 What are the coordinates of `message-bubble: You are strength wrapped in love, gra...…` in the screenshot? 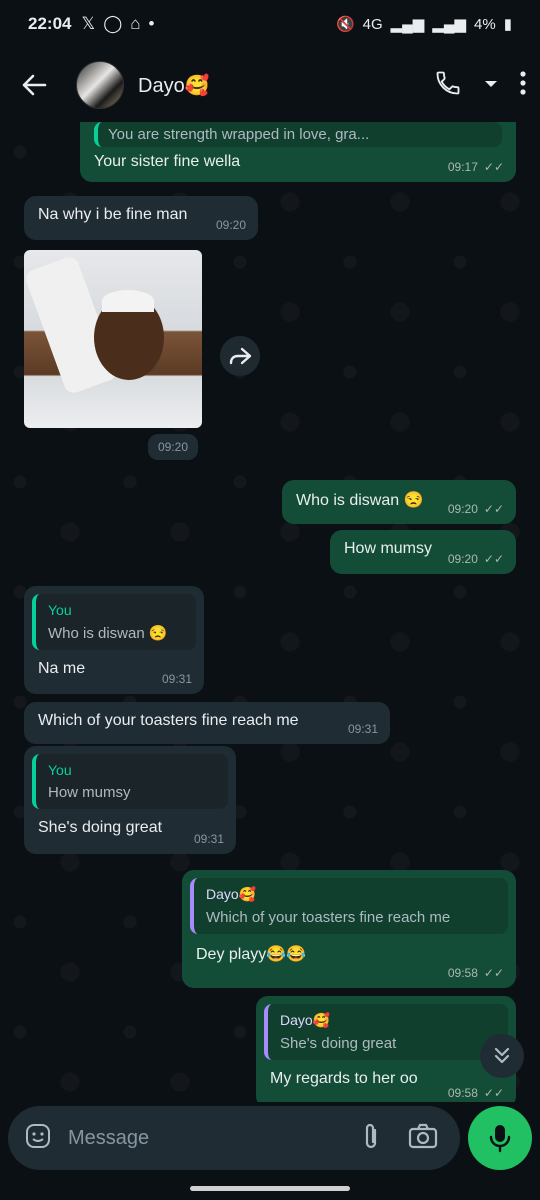 It's located at (298, 152).